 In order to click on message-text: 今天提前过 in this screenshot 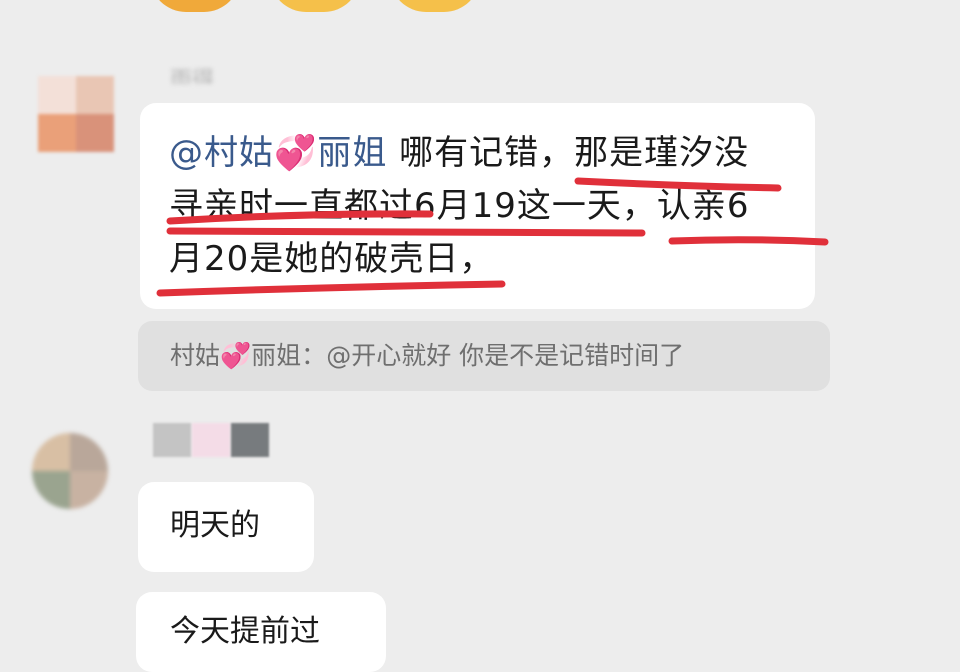, I will do `click(245, 631)`.